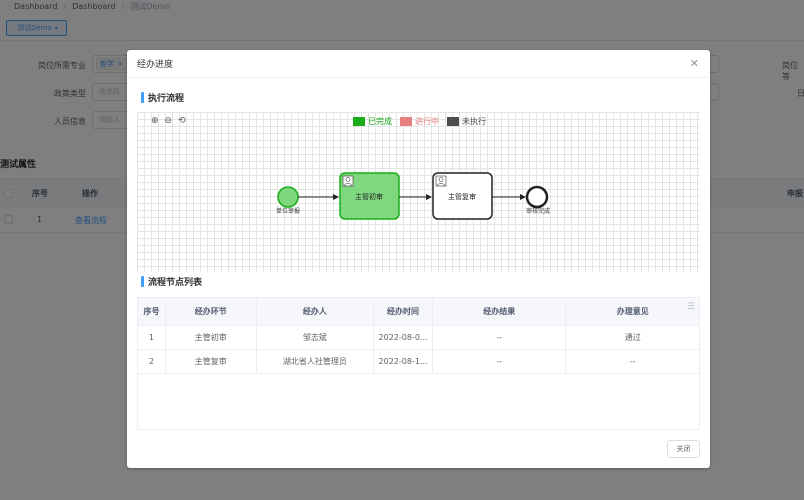  I want to click on dialog-title: 经办进度, so click(155, 65).